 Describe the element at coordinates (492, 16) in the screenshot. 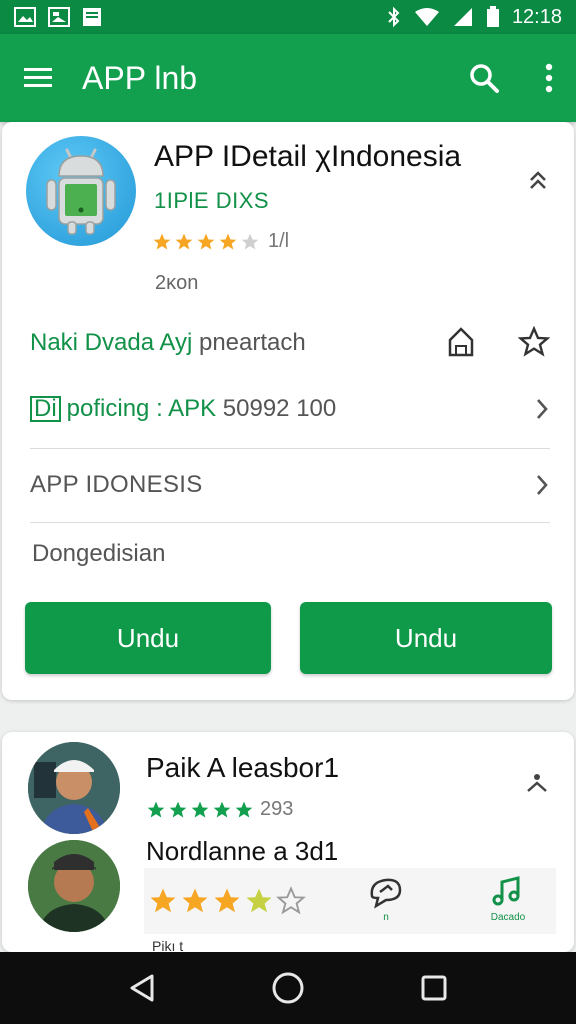

I see `battery-icon` at that location.